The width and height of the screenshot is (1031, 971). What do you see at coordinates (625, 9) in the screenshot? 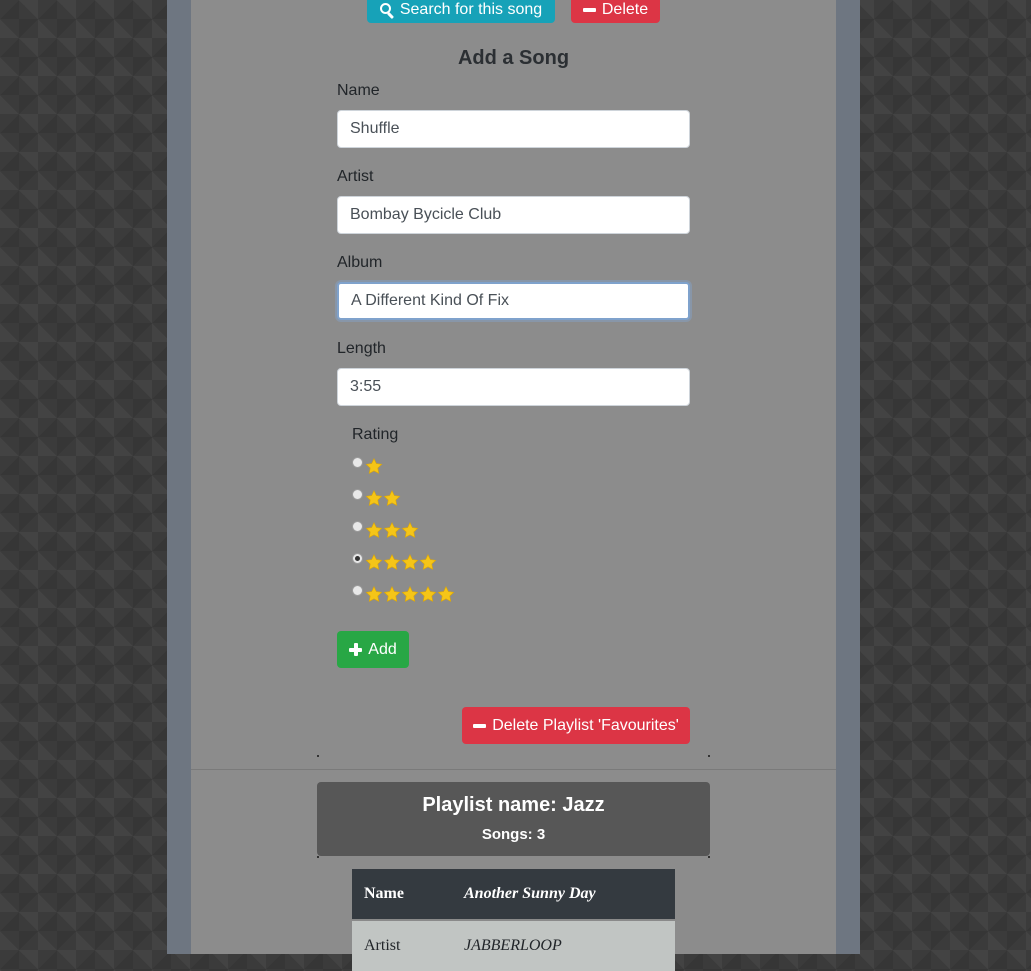
I see `delete-song-label: Delete` at bounding box center [625, 9].